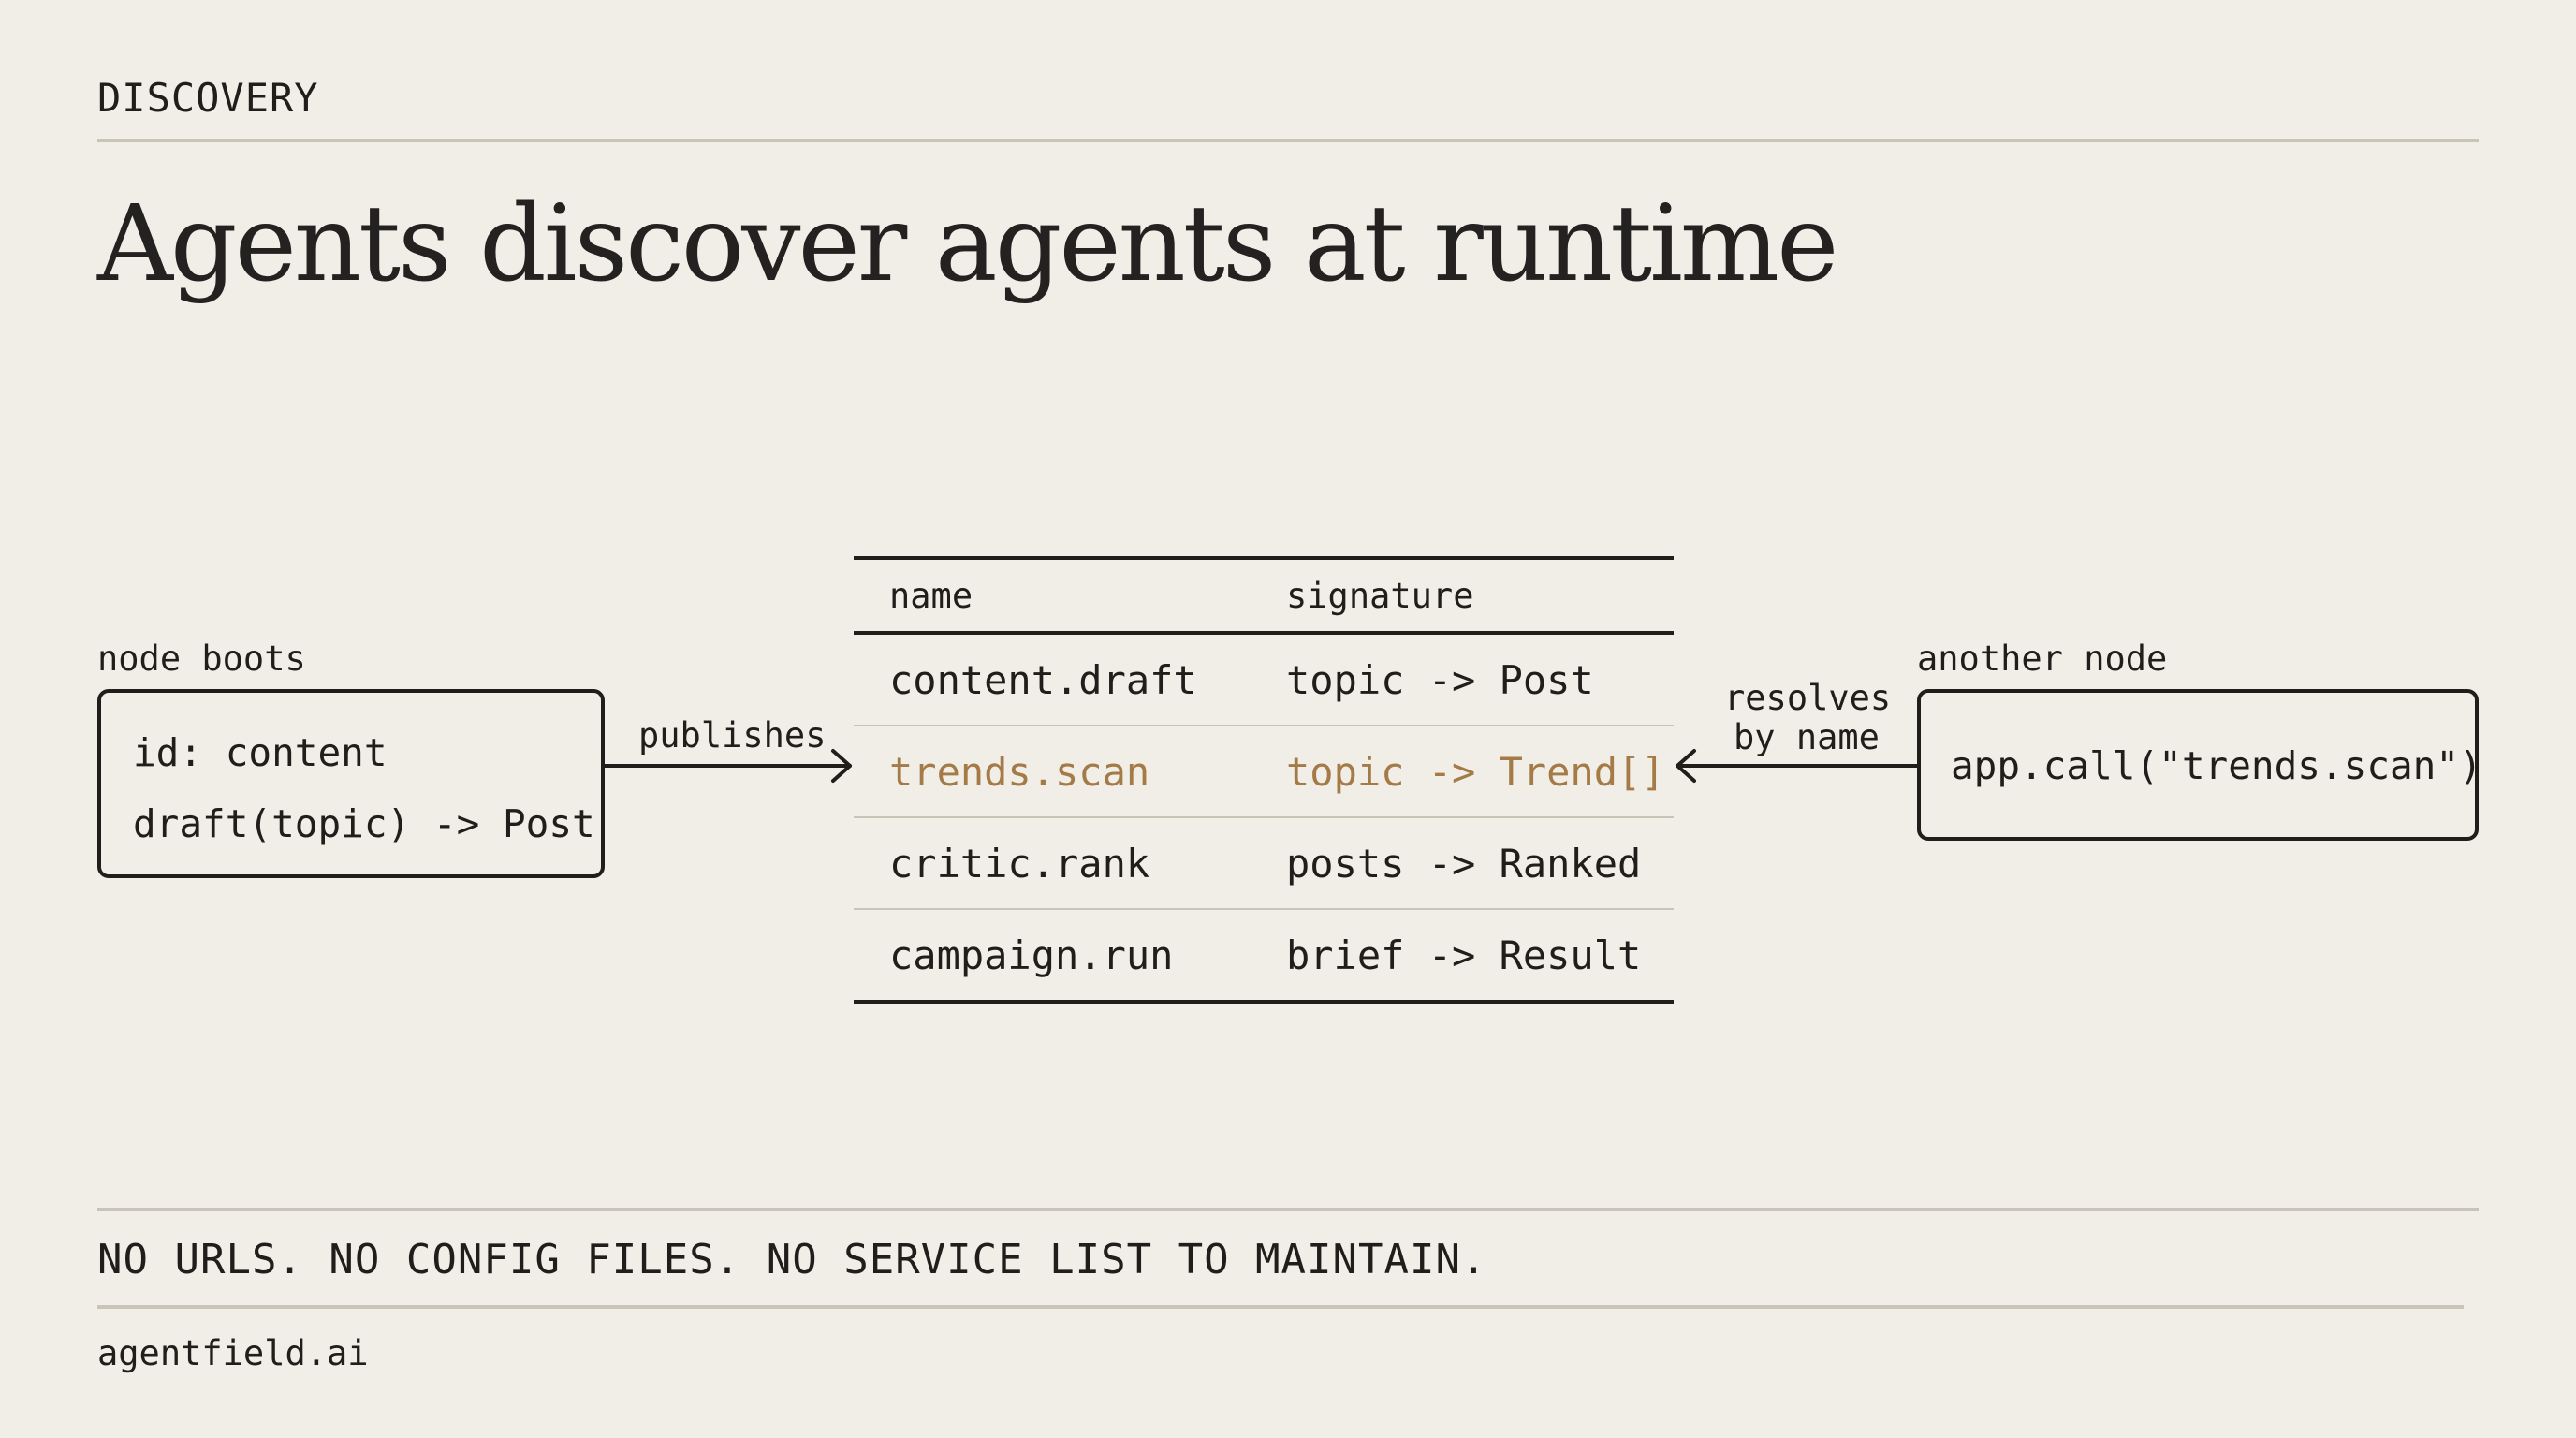 This screenshot has height=1438, width=2576. Describe the element at coordinates (233, 1353) in the screenshot. I see `footer-site: agentfield.ai` at that location.